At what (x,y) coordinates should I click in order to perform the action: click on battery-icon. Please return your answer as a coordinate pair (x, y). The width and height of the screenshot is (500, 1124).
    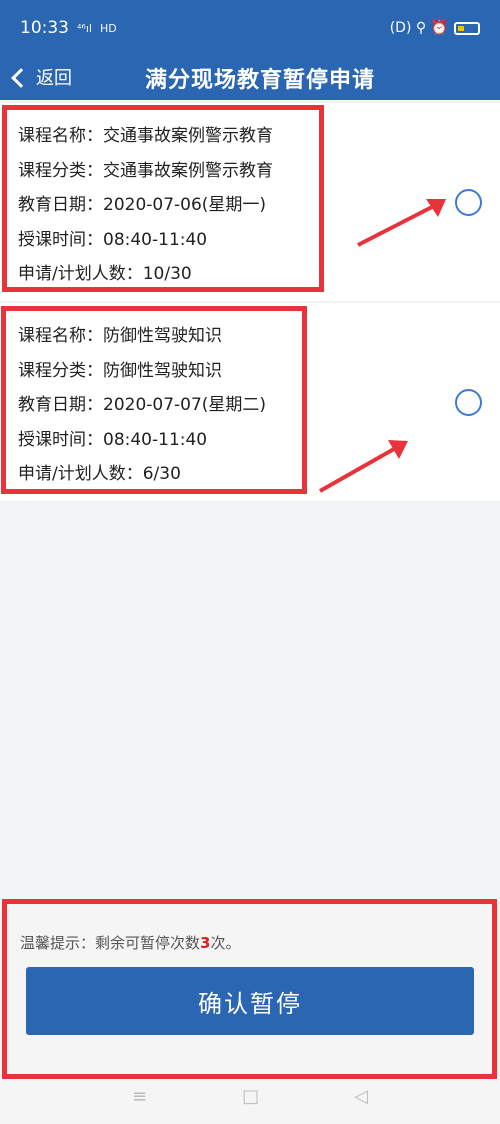
    Looking at the image, I should click on (467, 28).